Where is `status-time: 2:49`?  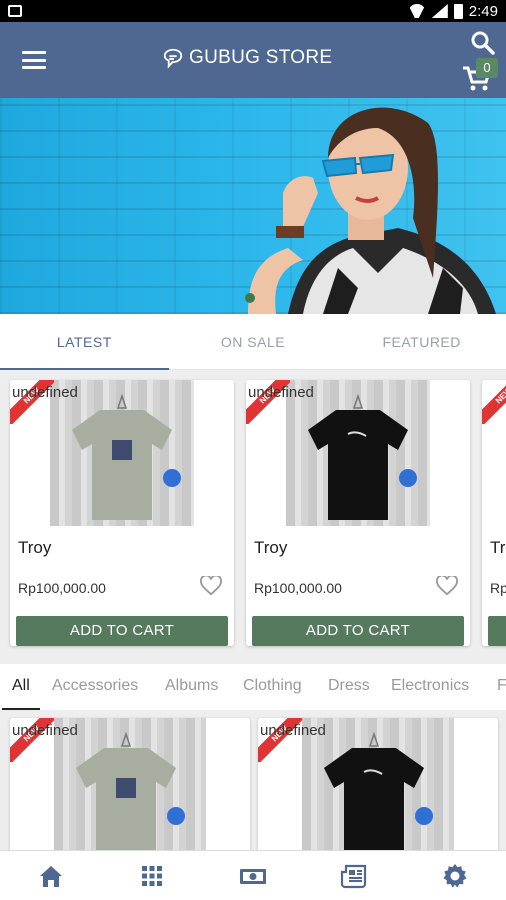 status-time: 2:49 is located at coordinates (483, 11).